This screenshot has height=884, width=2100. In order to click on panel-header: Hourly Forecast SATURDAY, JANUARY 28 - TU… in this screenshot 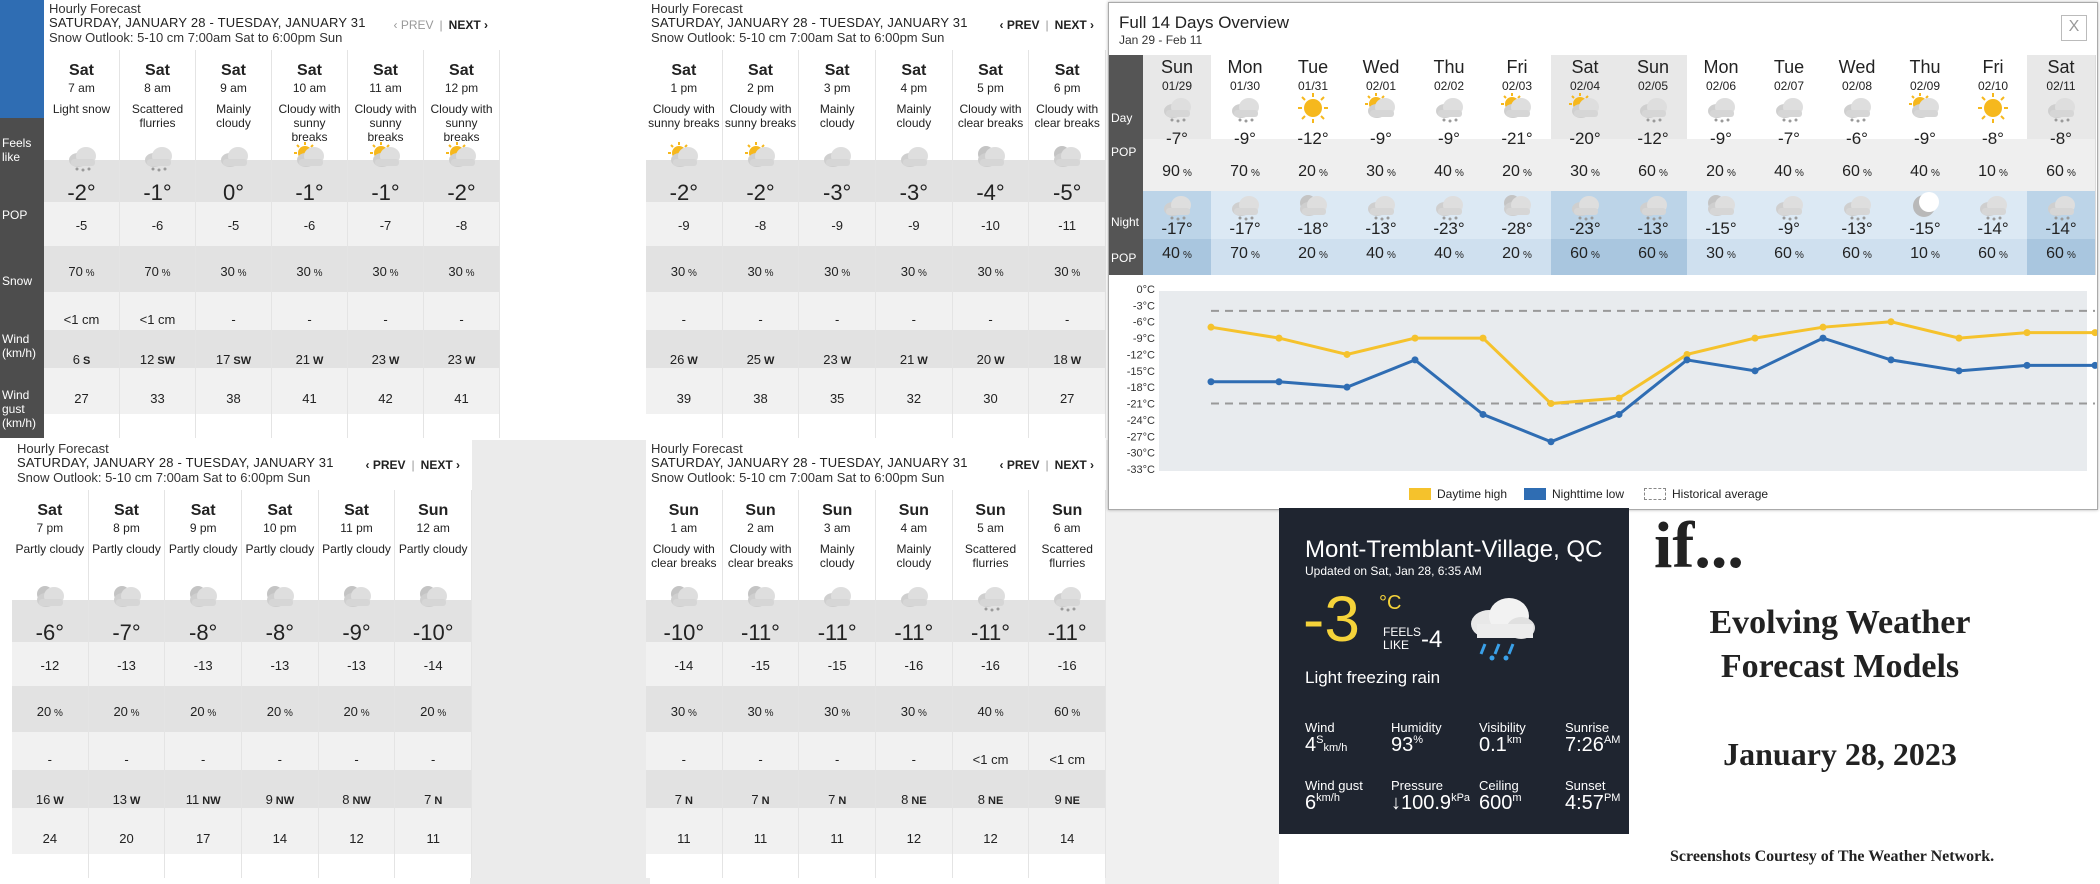, I will do `click(876, 25)`.